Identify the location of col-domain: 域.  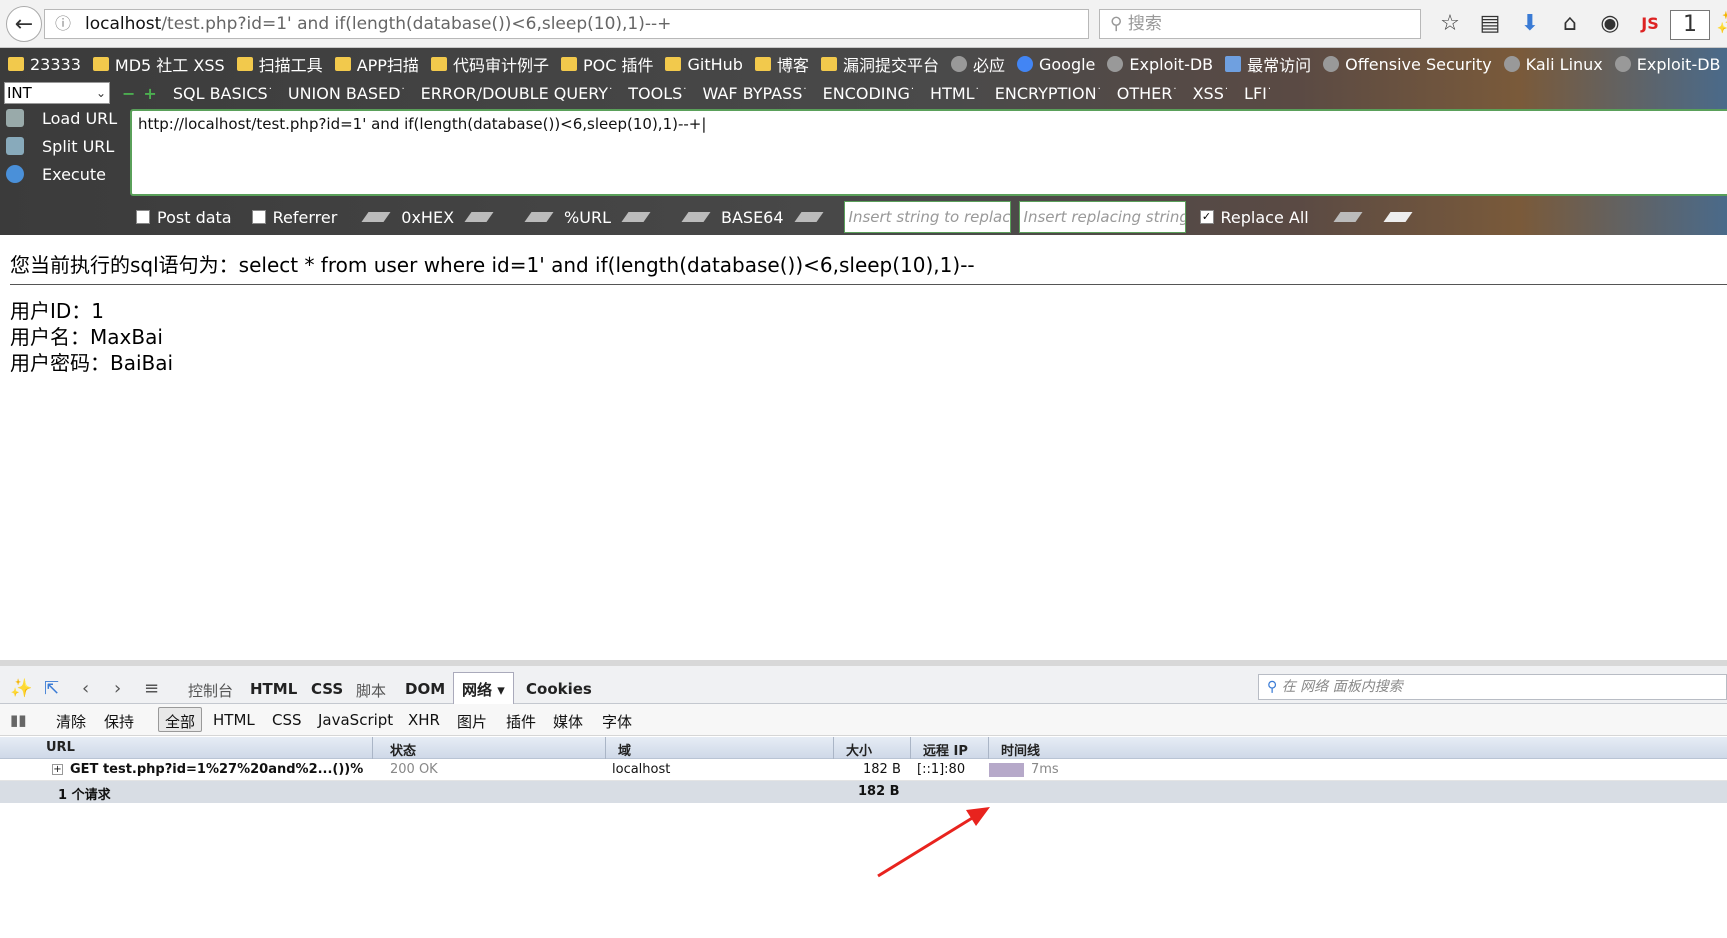
(624, 749).